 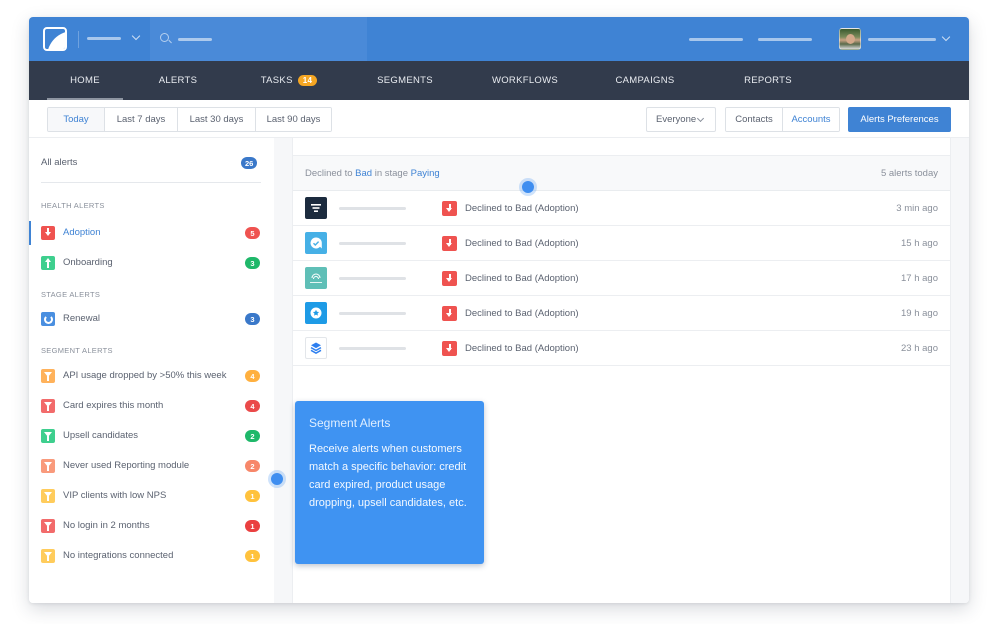 What do you see at coordinates (621, 243) in the screenshot?
I see `alert-row: Declined to Bad (Adoption) 15 h ago` at bounding box center [621, 243].